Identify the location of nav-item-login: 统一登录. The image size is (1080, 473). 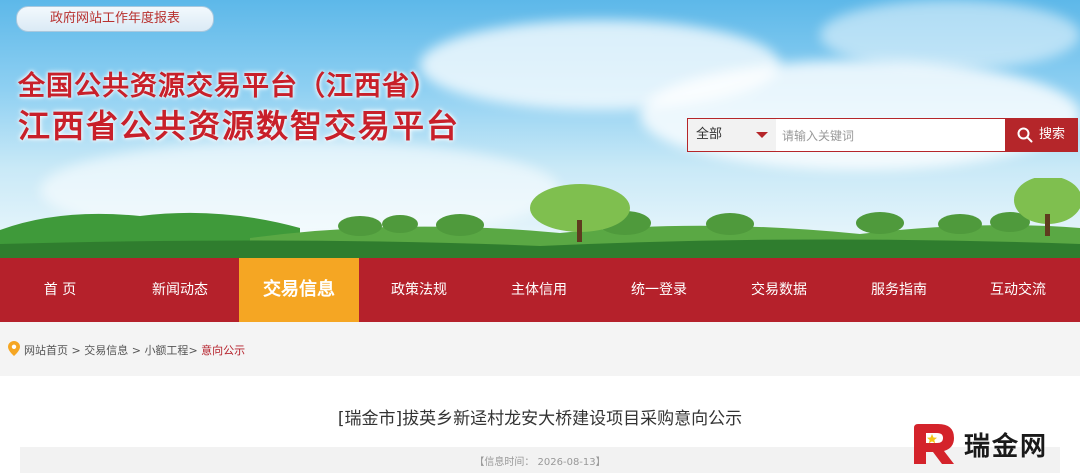
(659, 290).